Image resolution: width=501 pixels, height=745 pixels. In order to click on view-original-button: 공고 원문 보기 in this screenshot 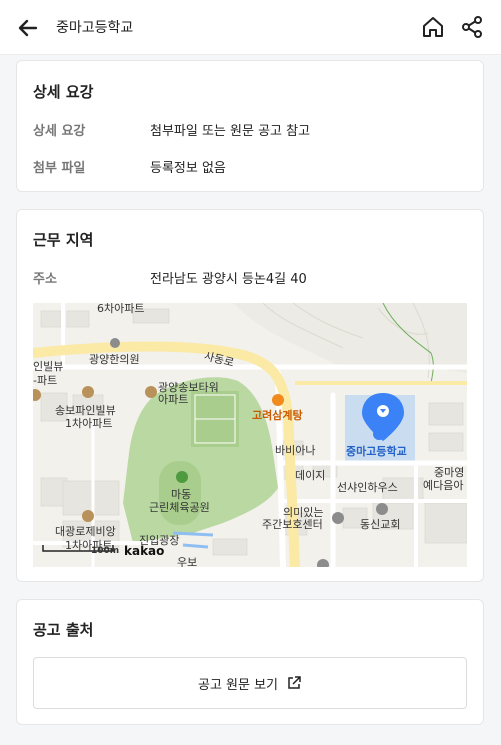, I will do `click(250, 683)`.